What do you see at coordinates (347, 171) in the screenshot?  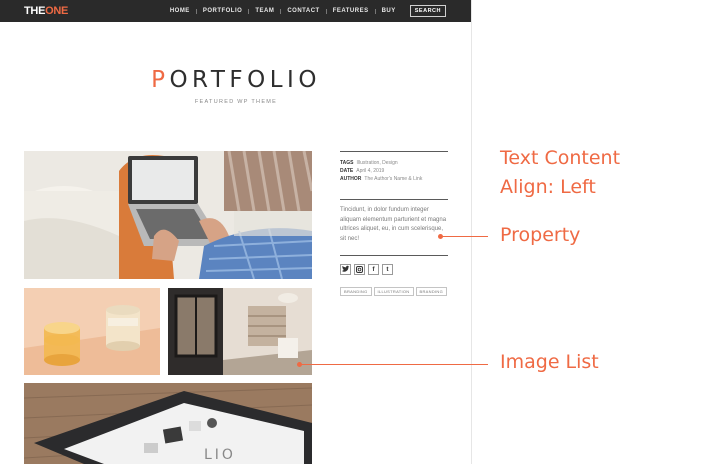 I see `meta-date-label: DATE` at bounding box center [347, 171].